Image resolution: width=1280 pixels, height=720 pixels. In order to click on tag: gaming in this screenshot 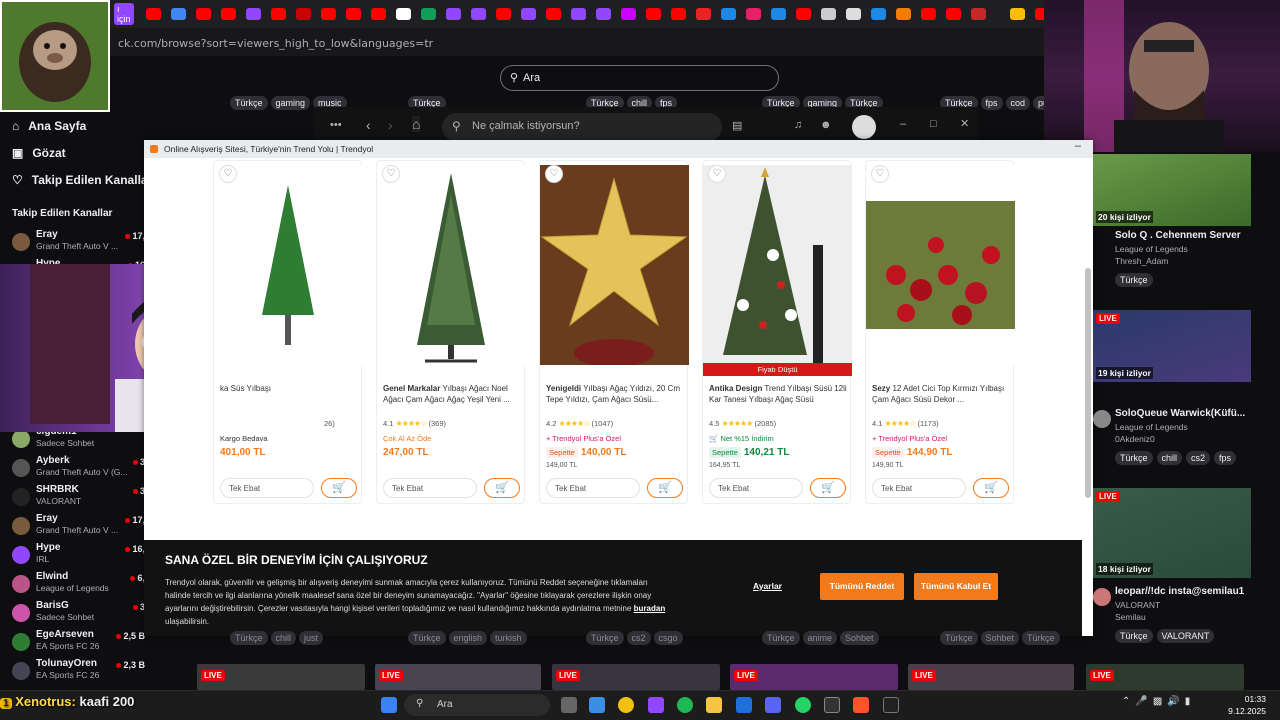, I will do `click(290, 103)`.